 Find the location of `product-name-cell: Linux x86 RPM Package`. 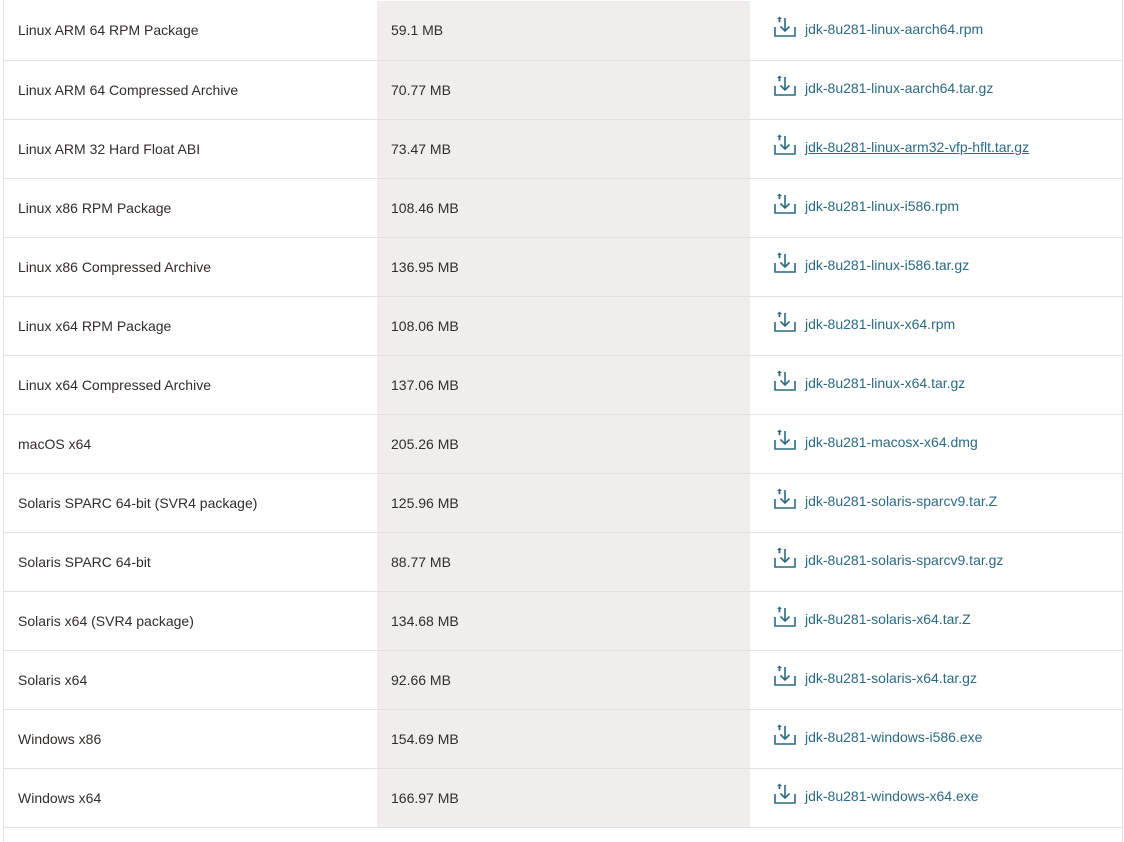

product-name-cell: Linux x86 RPM Package is located at coordinates (190, 208).